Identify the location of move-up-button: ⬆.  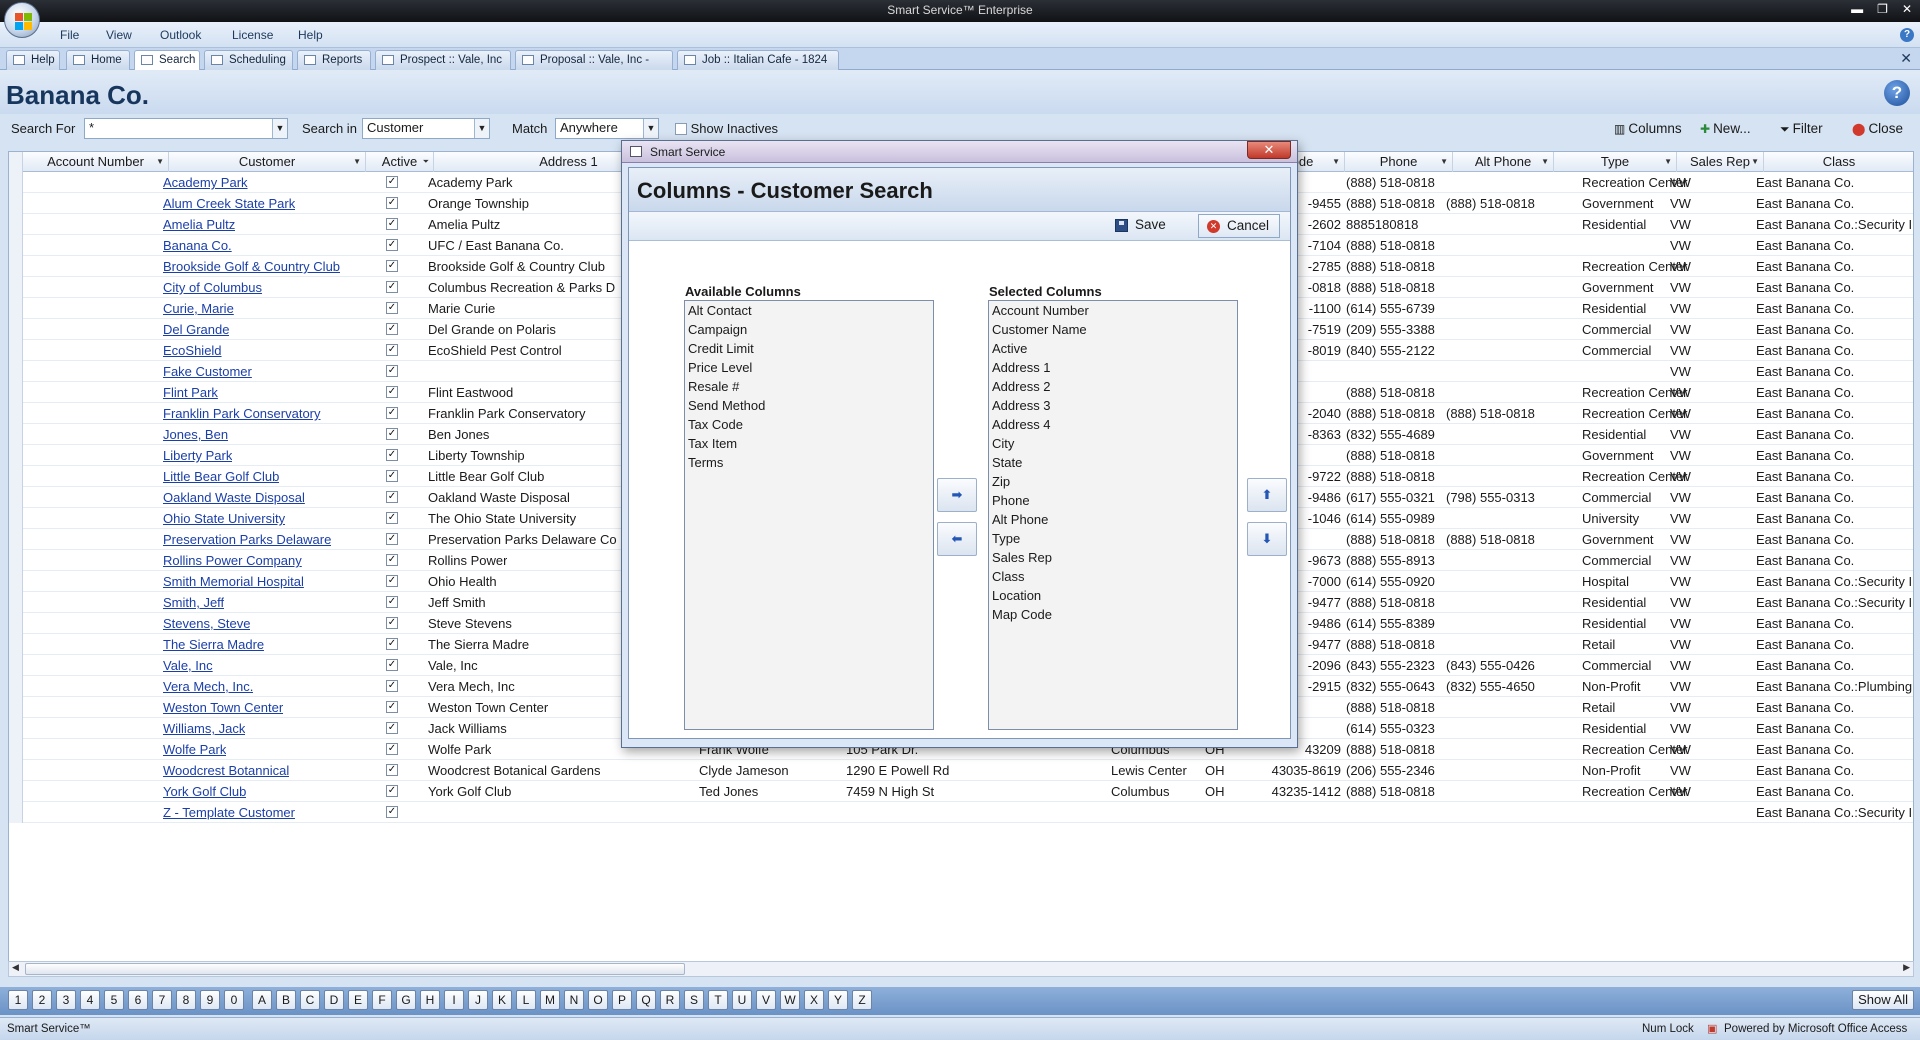
(1267, 495).